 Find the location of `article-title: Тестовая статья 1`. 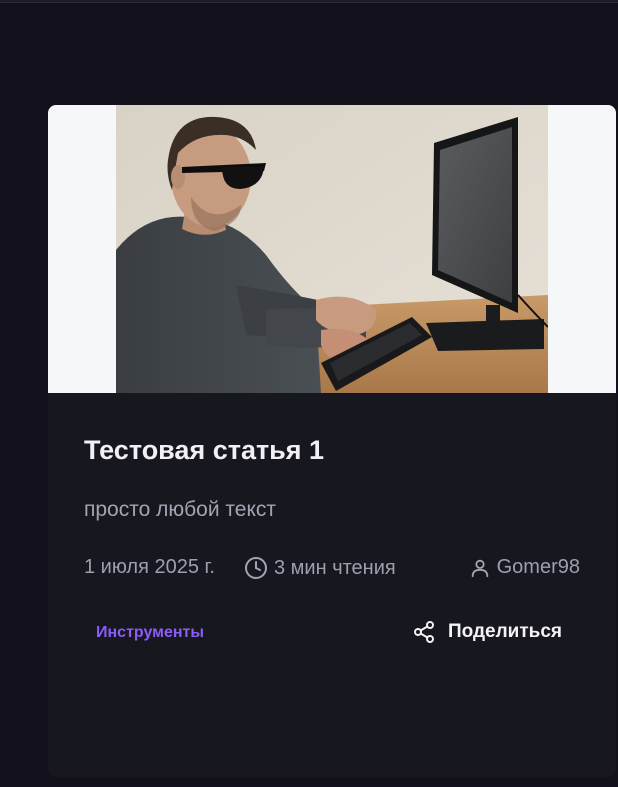

article-title: Тестовая статья 1 is located at coordinates (204, 450).